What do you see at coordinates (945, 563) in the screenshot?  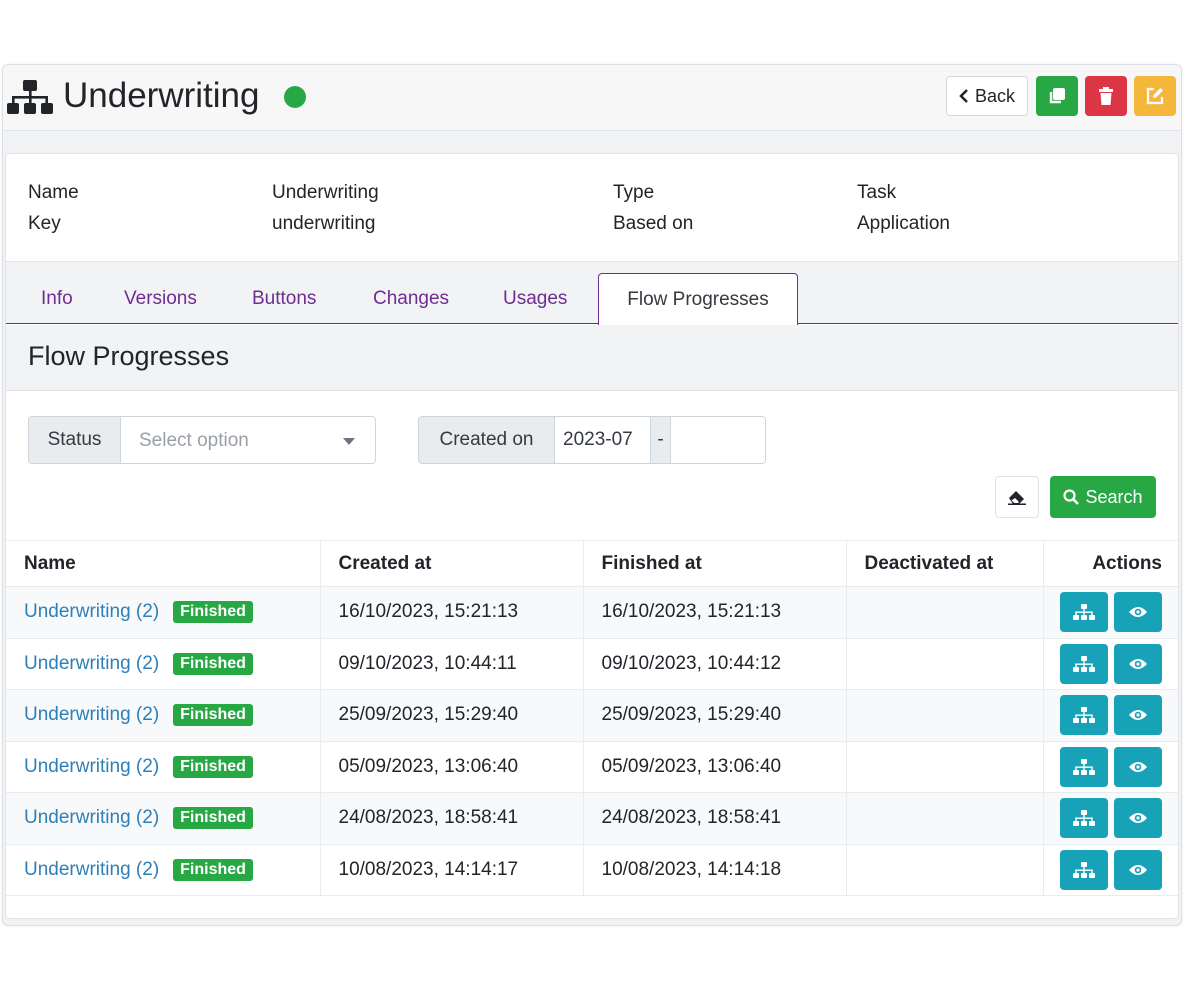 I see `column-header-deactivated-at: Deactivated at` at bounding box center [945, 563].